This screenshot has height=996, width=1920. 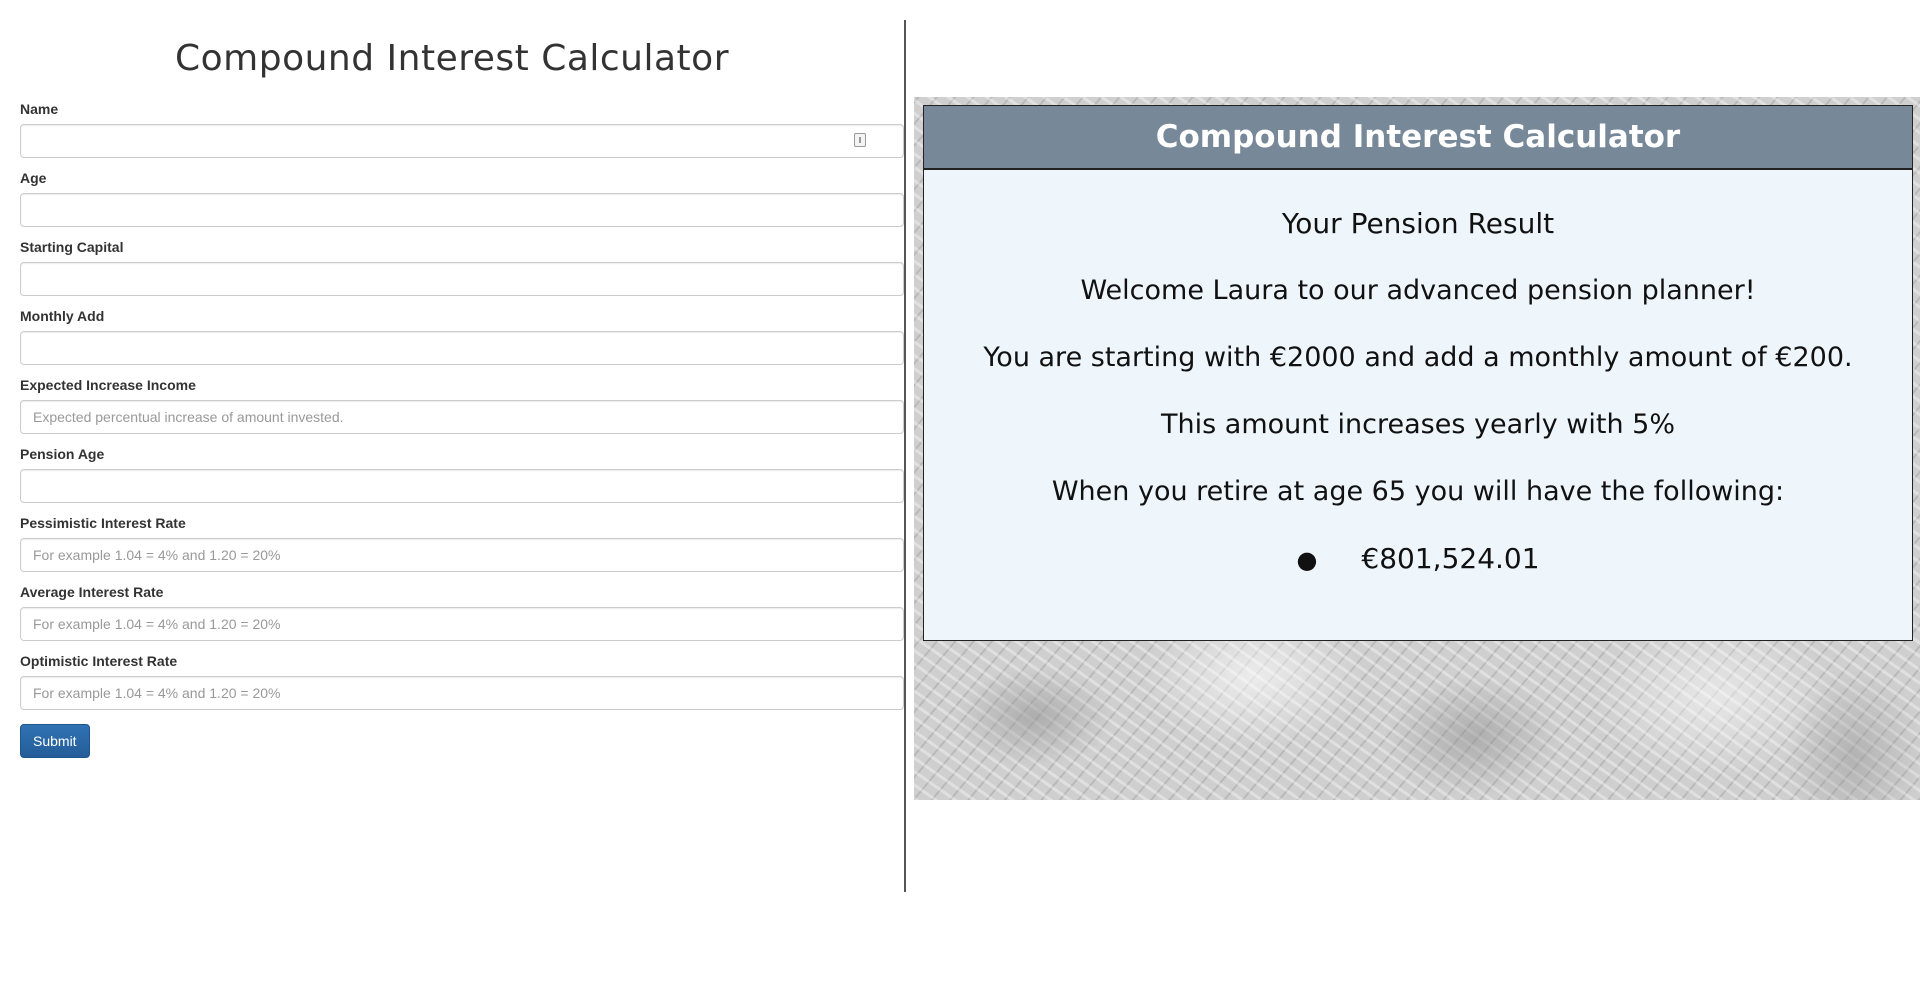 I want to click on amount-value: €801,524.01, so click(x=1450, y=558).